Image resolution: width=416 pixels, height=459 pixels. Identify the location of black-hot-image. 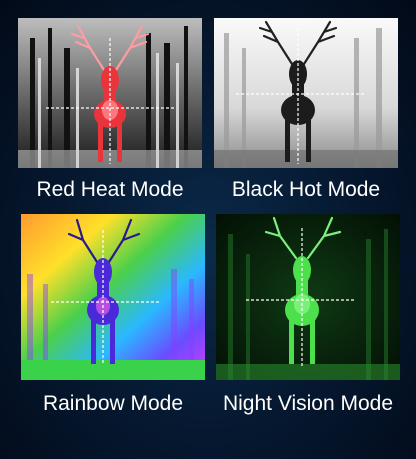
(306, 93).